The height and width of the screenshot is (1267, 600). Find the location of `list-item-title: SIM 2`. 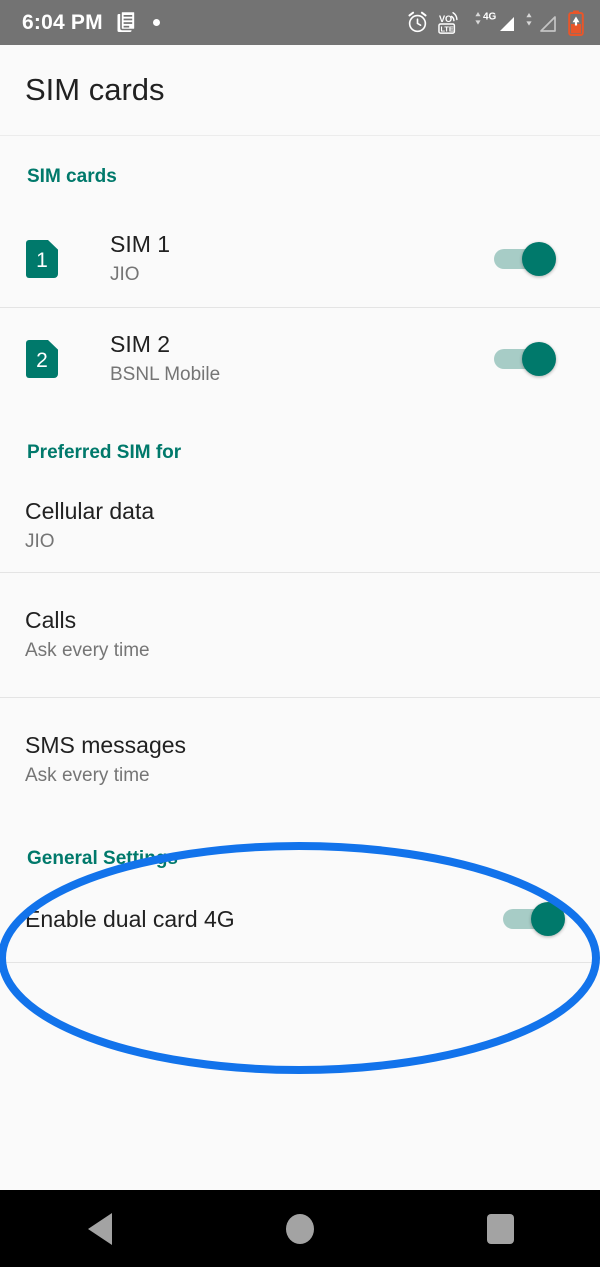

list-item-title: SIM 2 is located at coordinates (140, 343).